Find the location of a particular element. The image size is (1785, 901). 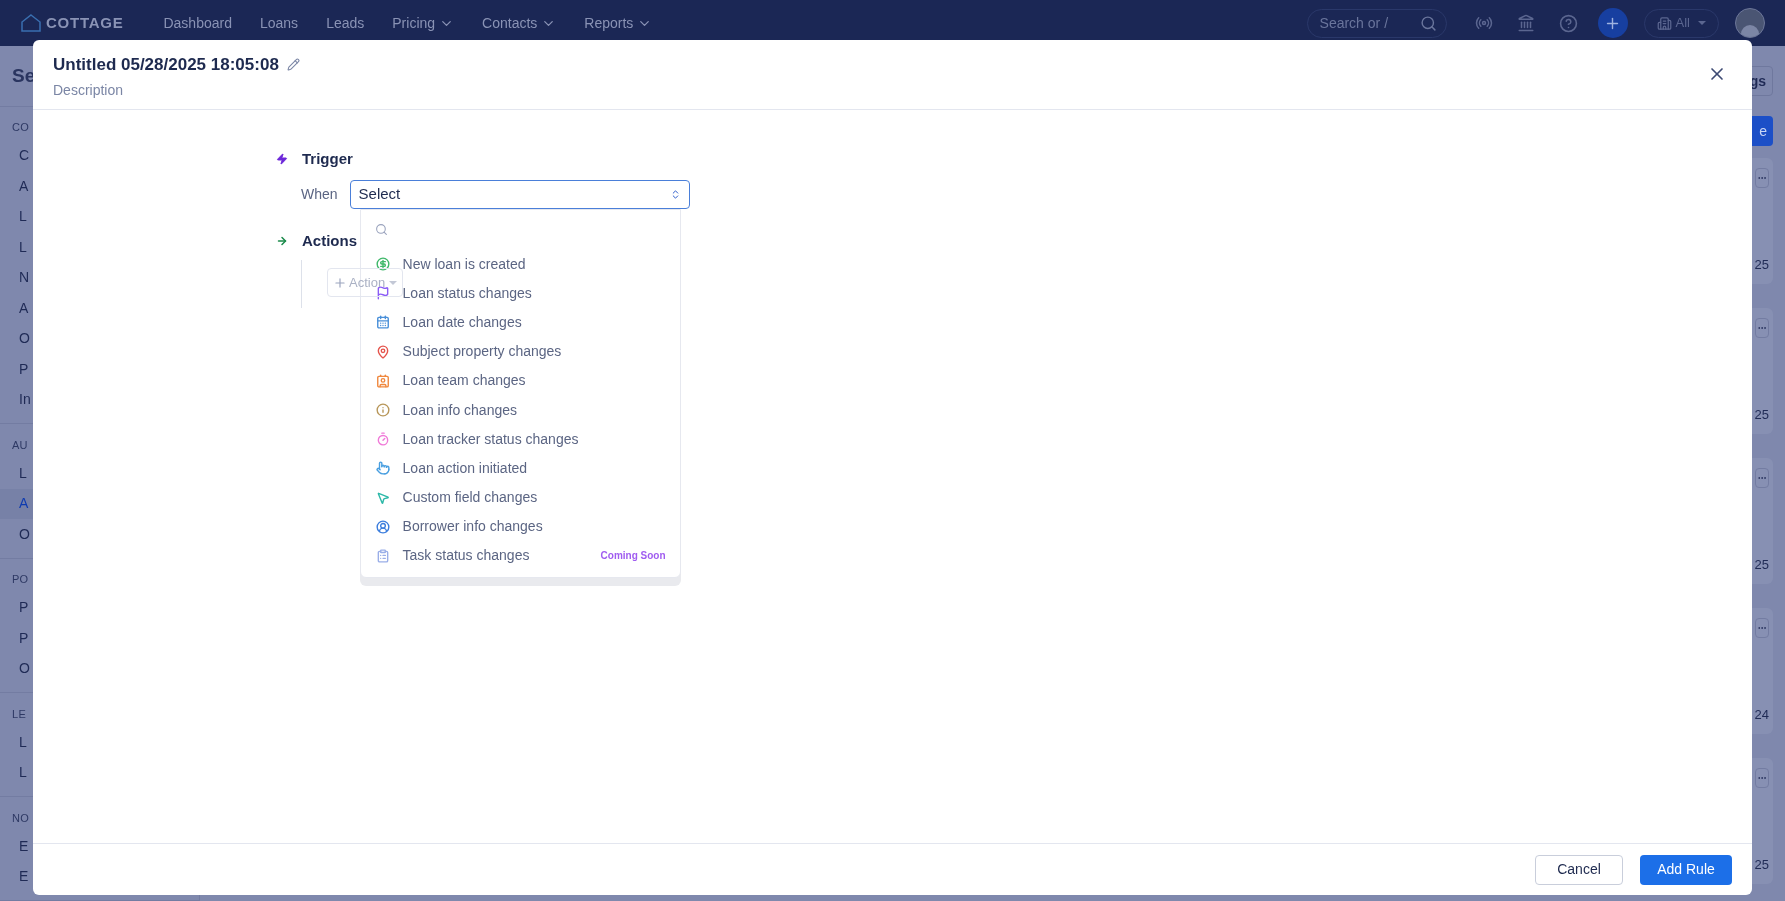

info-icon is located at coordinates (382, 410).